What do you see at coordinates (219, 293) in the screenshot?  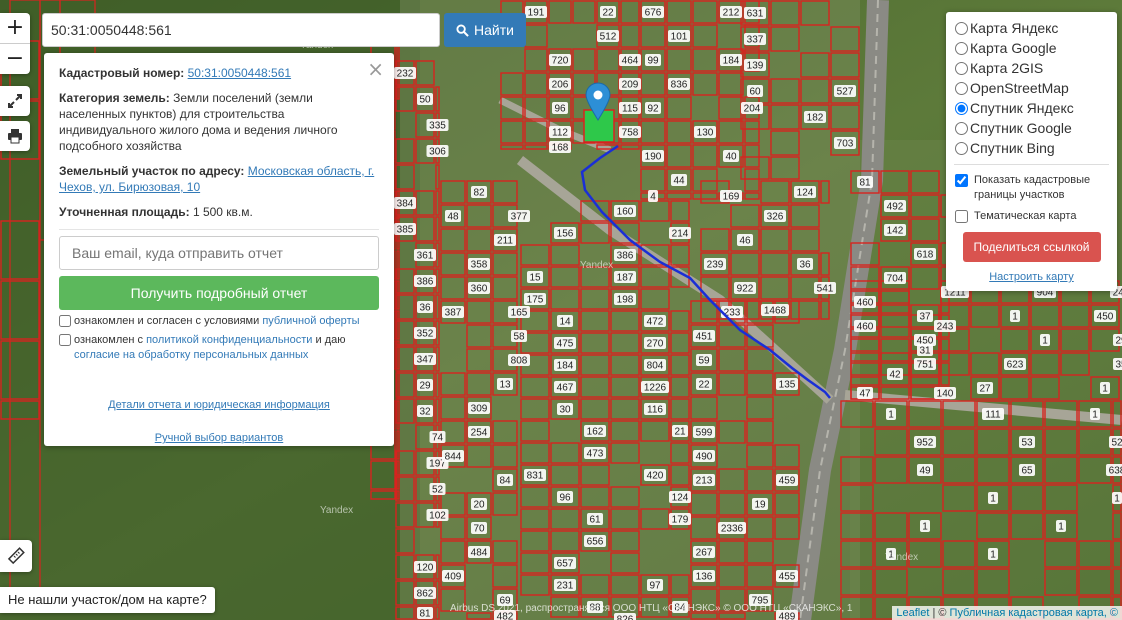 I see `get-report-button: Получить подробный отчет` at bounding box center [219, 293].